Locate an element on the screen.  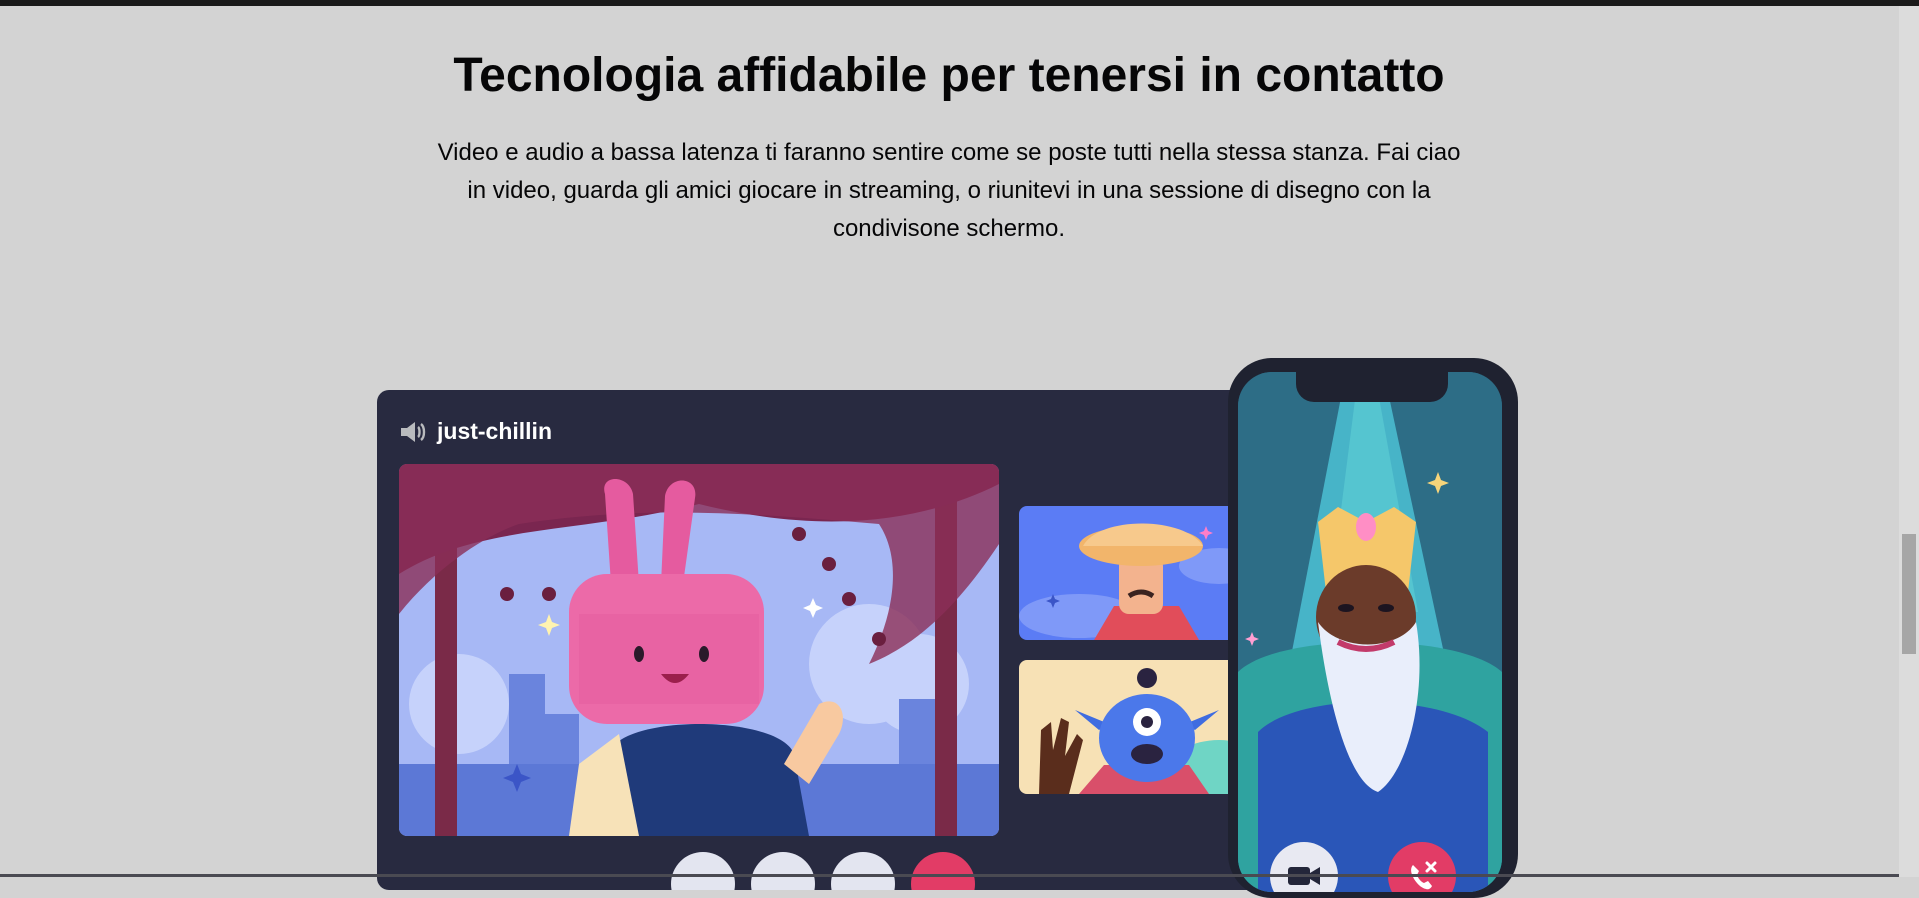
phone-screen is located at coordinates (1370, 632).